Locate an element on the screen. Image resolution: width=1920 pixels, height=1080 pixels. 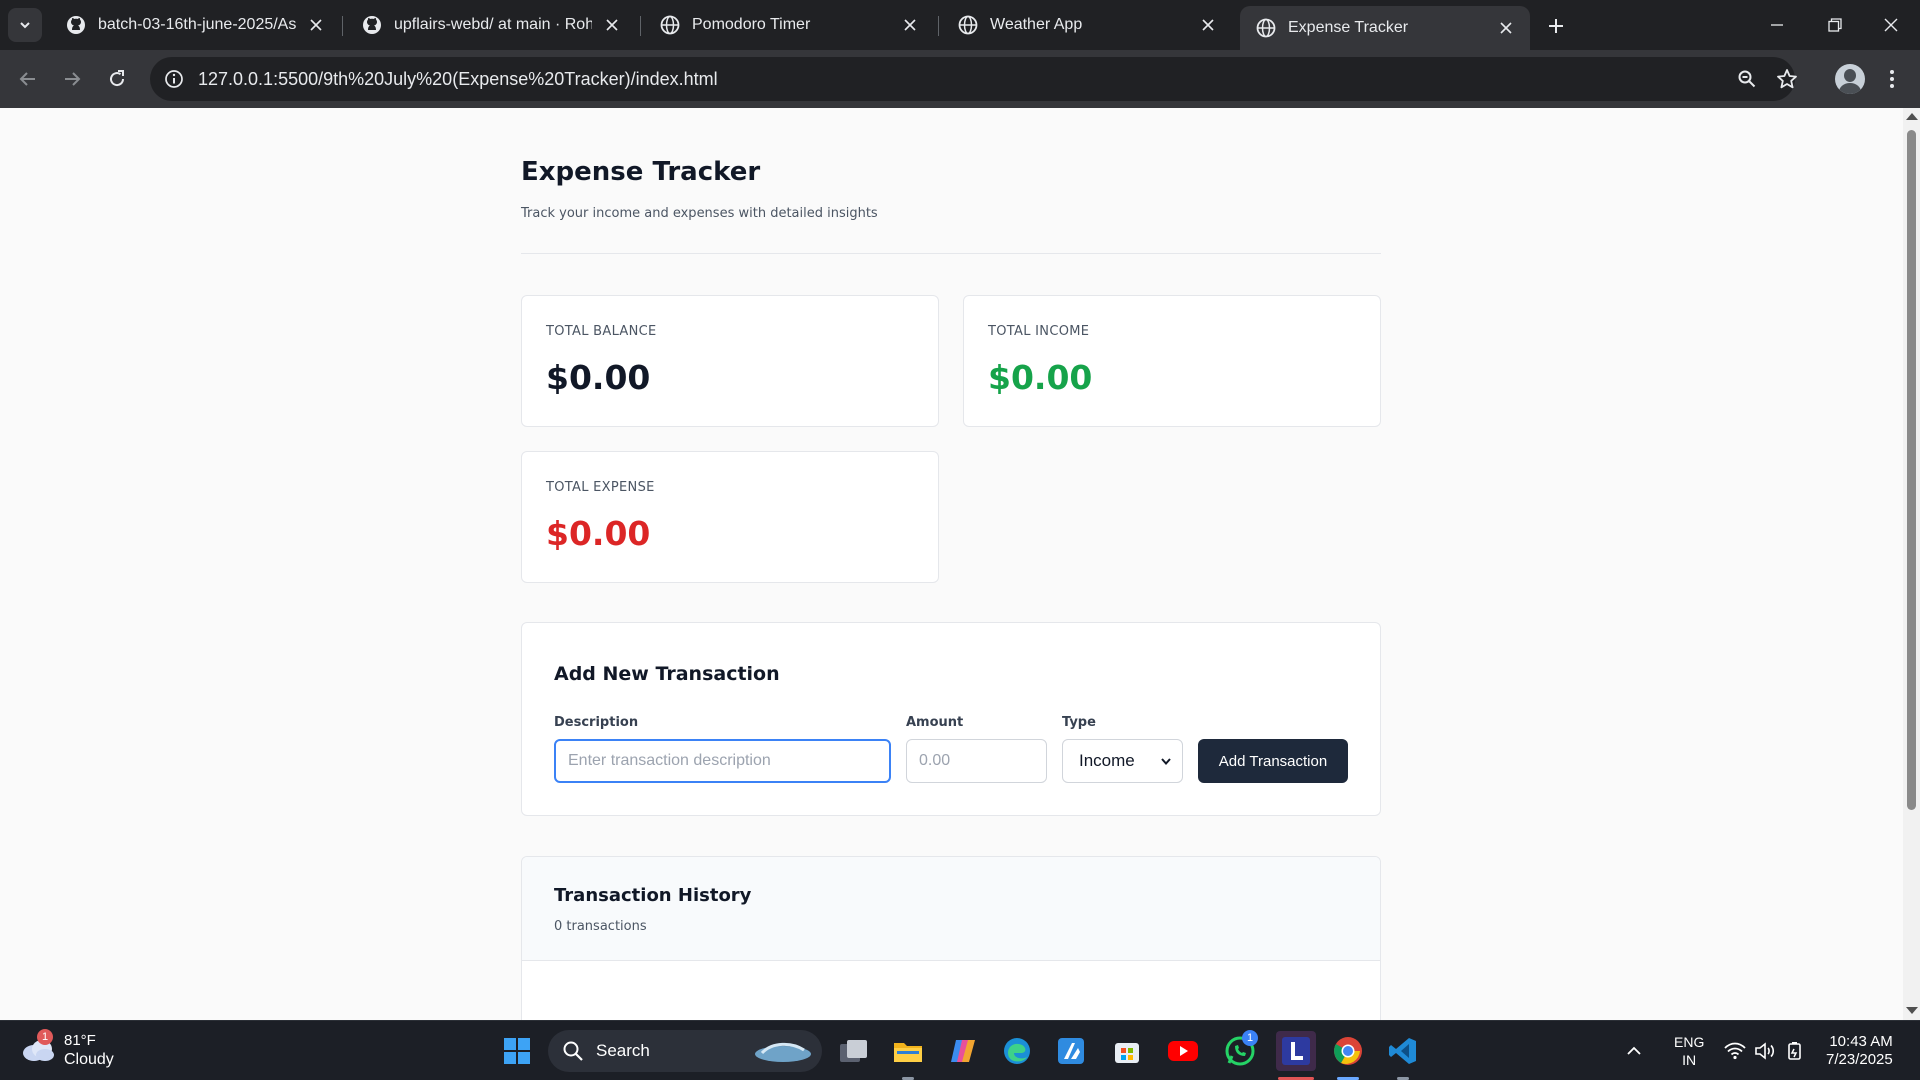
new-tab-button is located at coordinates (1556, 26).